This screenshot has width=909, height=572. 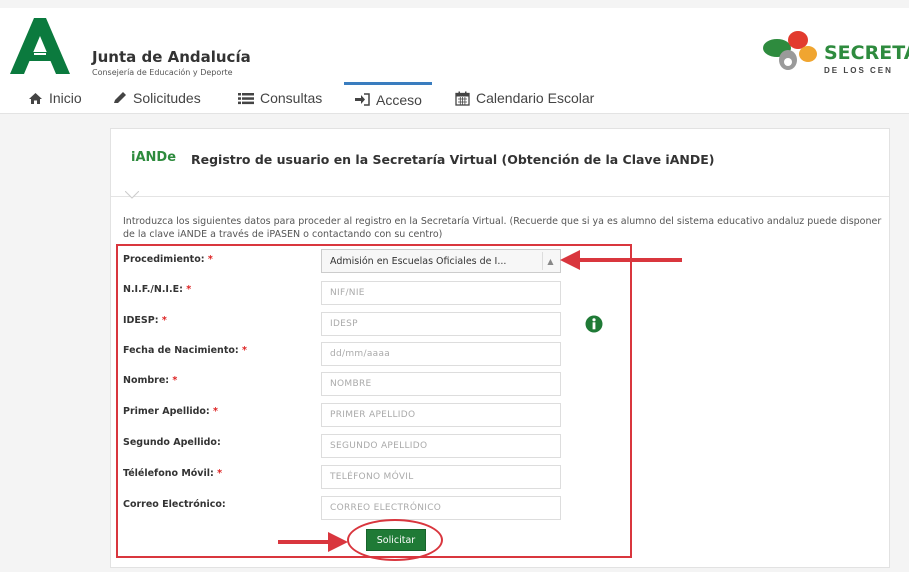 What do you see at coordinates (535, 98) in the screenshot?
I see `nav-label: Calendario Escolar` at bounding box center [535, 98].